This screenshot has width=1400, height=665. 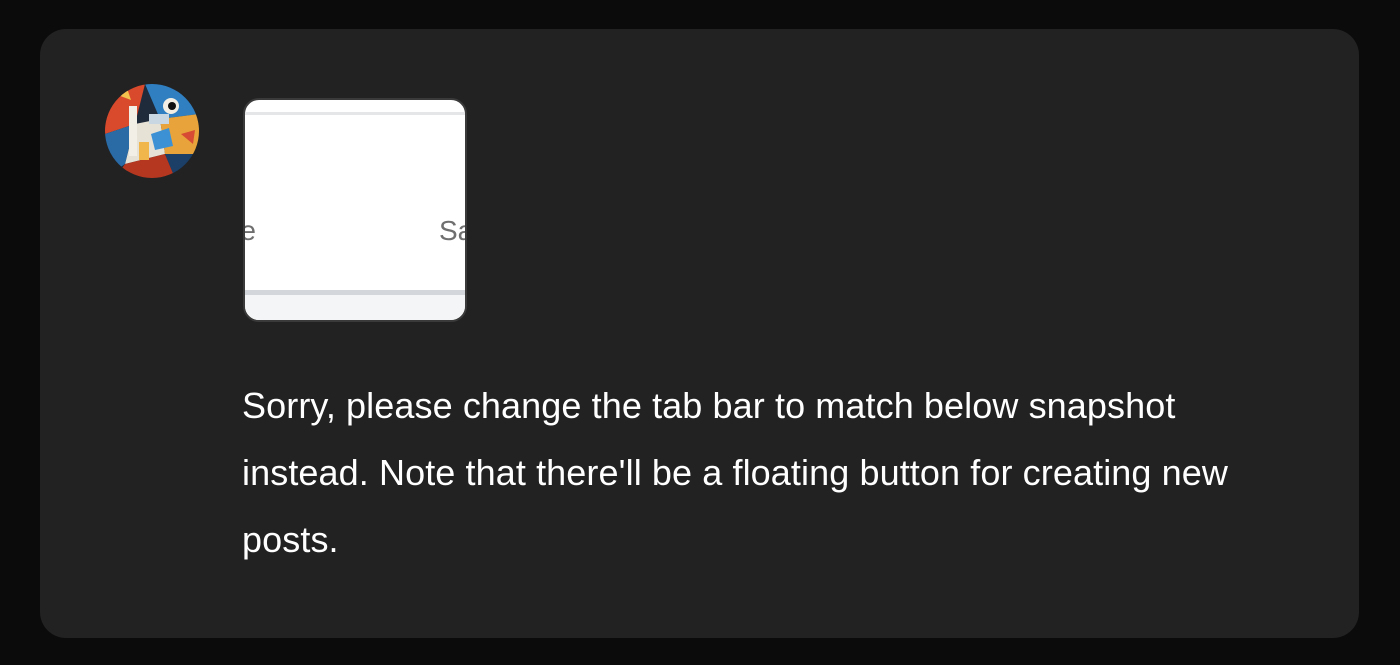 What do you see at coordinates (250, 231) in the screenshot?
I see `tab-label-left: re` at bounding box center [250, 231].